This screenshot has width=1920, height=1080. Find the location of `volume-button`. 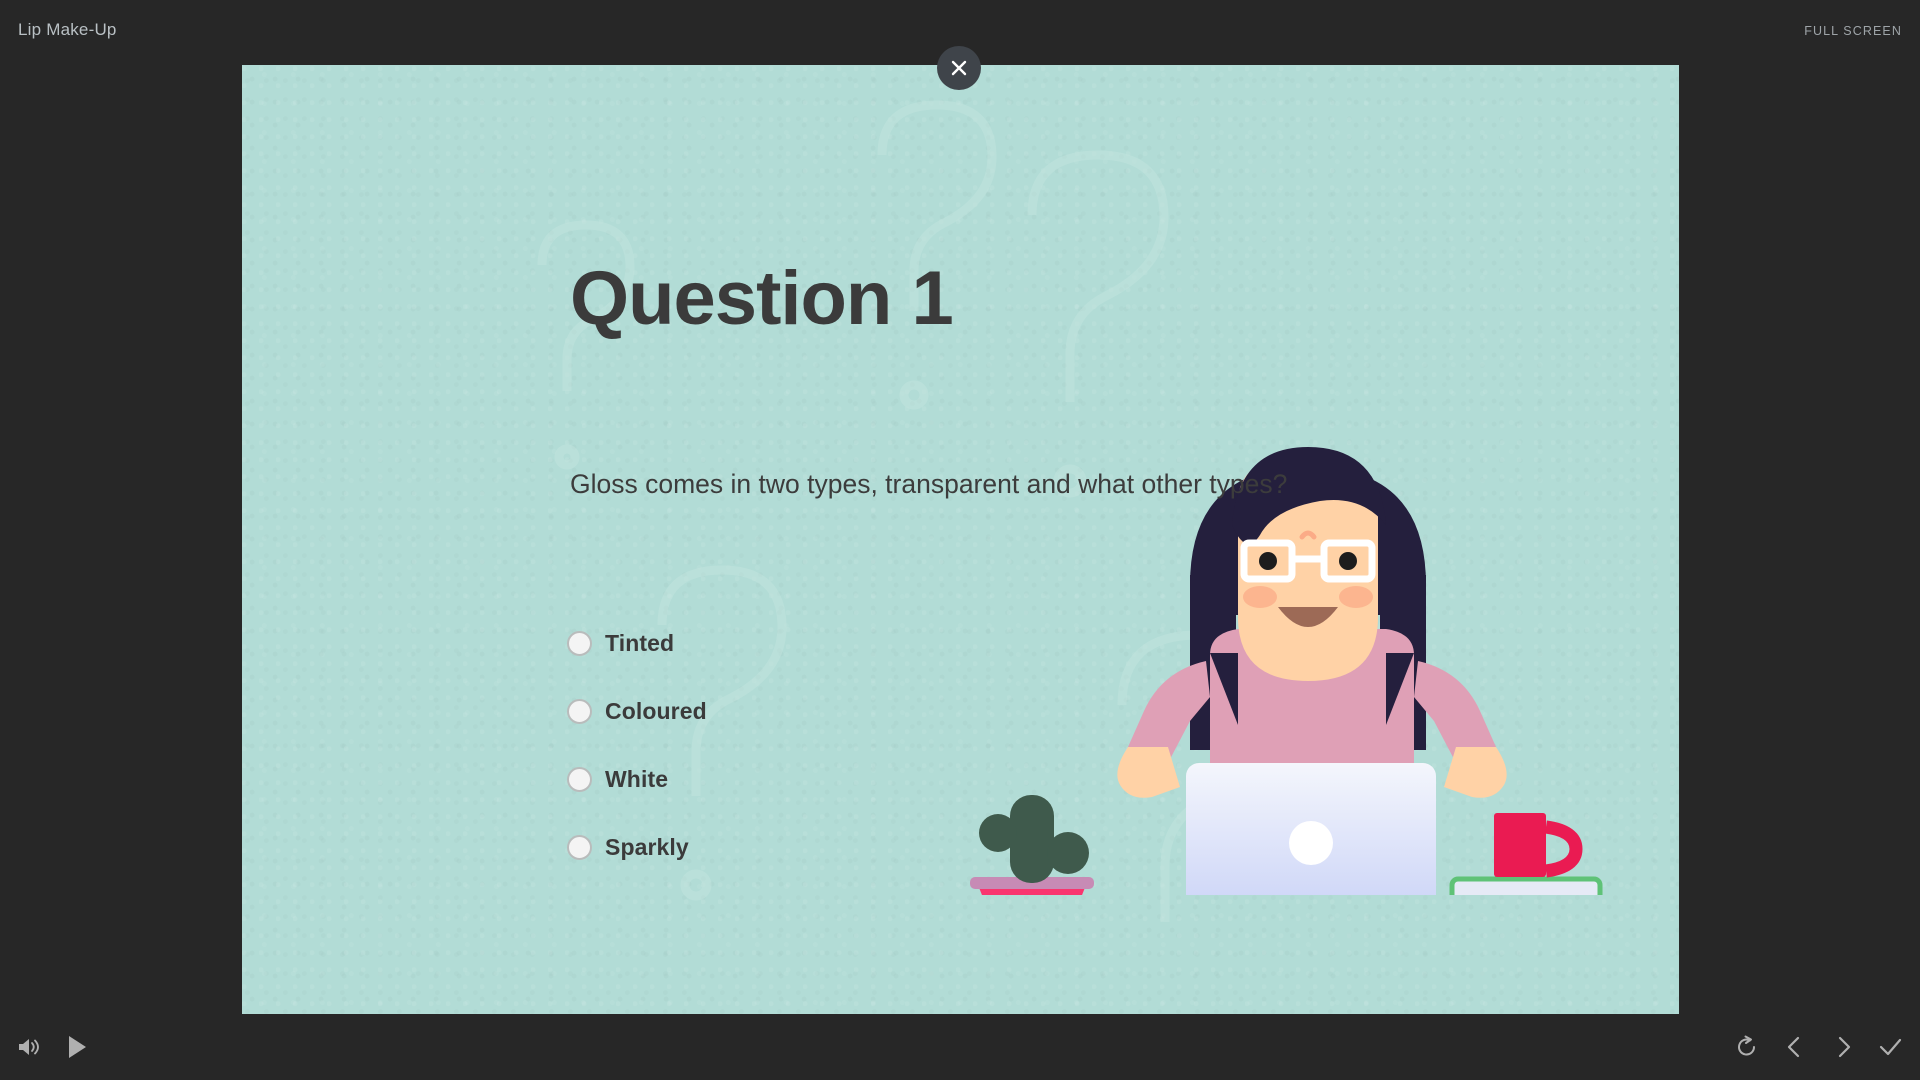

volume-button is located at coordinates (27, 1049).